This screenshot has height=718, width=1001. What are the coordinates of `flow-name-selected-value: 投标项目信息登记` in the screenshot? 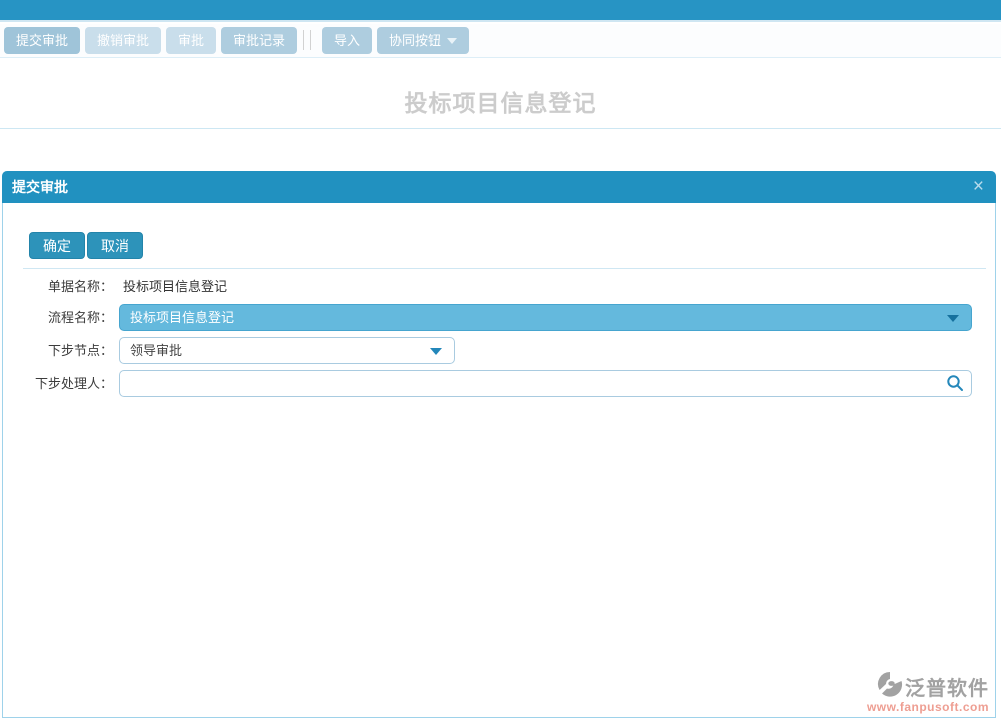 It's located at (182, 317).